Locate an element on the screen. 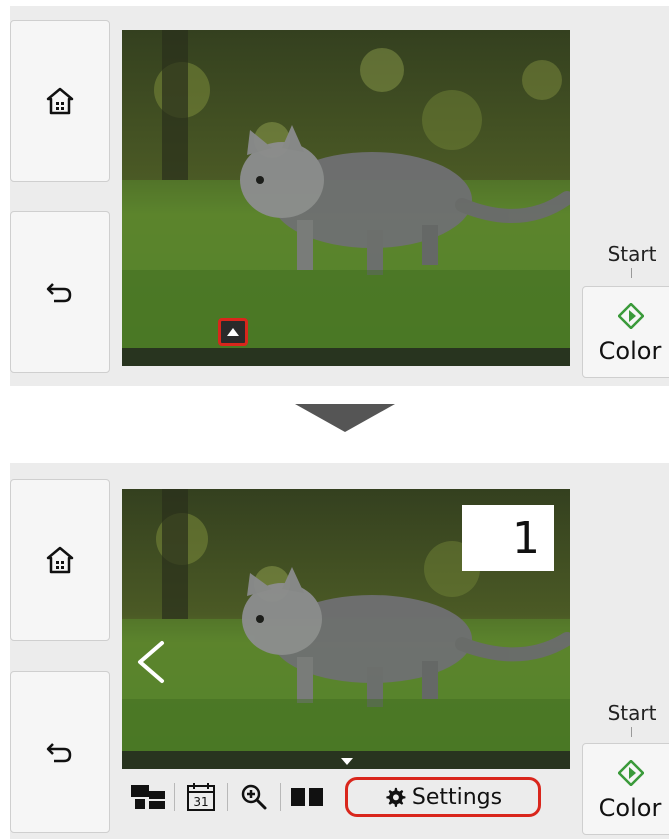  caret-up-icon is located at coordinates (233, 332).